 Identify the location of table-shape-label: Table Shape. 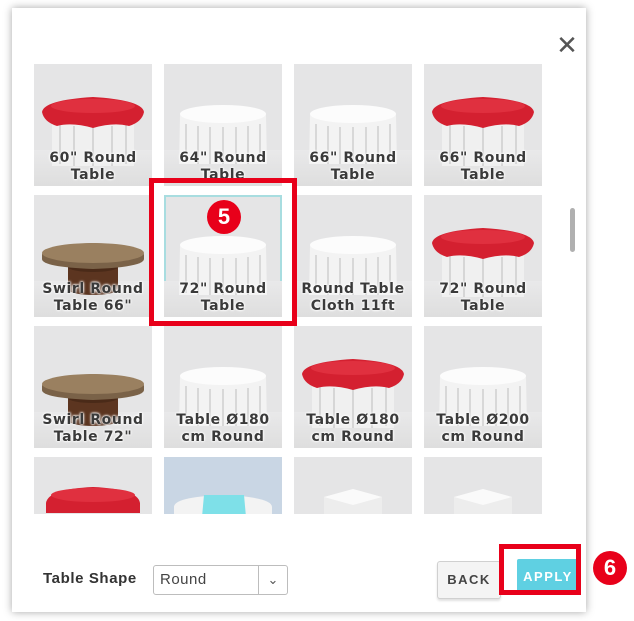
(90, 578).